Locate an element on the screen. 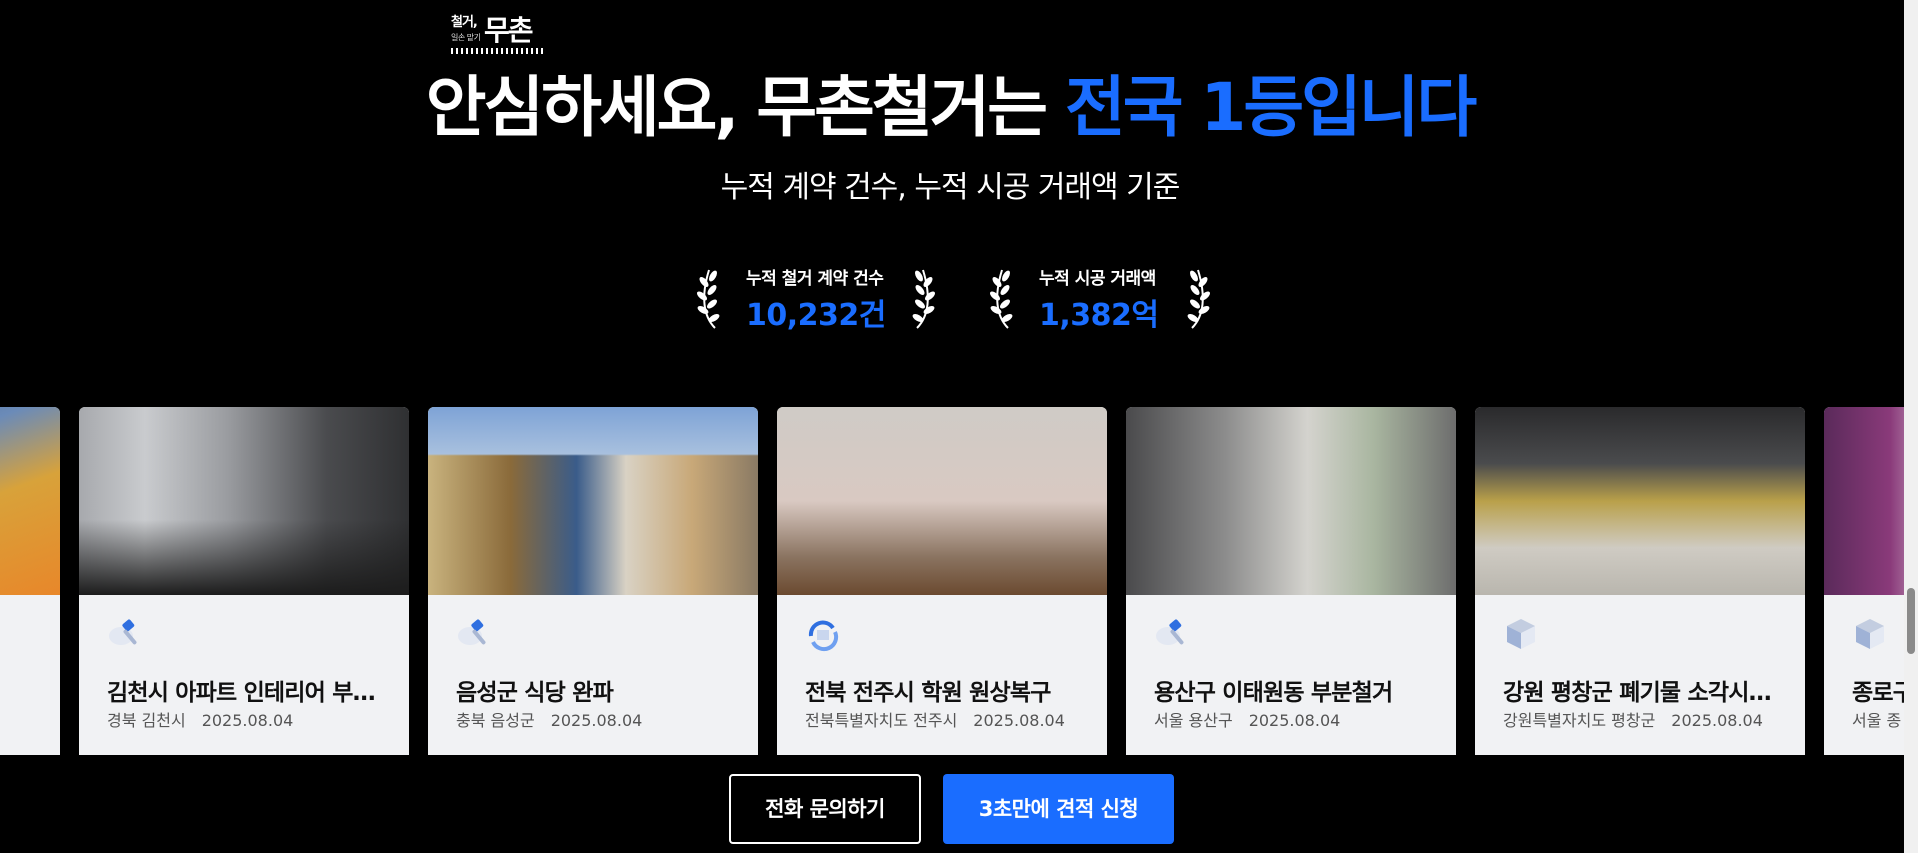 The height and width of the screenshot is (853, 1918). project-card: 음성군 식당 완파 충북 음성군 2025.08.04 is located at coordinates (593, 581).